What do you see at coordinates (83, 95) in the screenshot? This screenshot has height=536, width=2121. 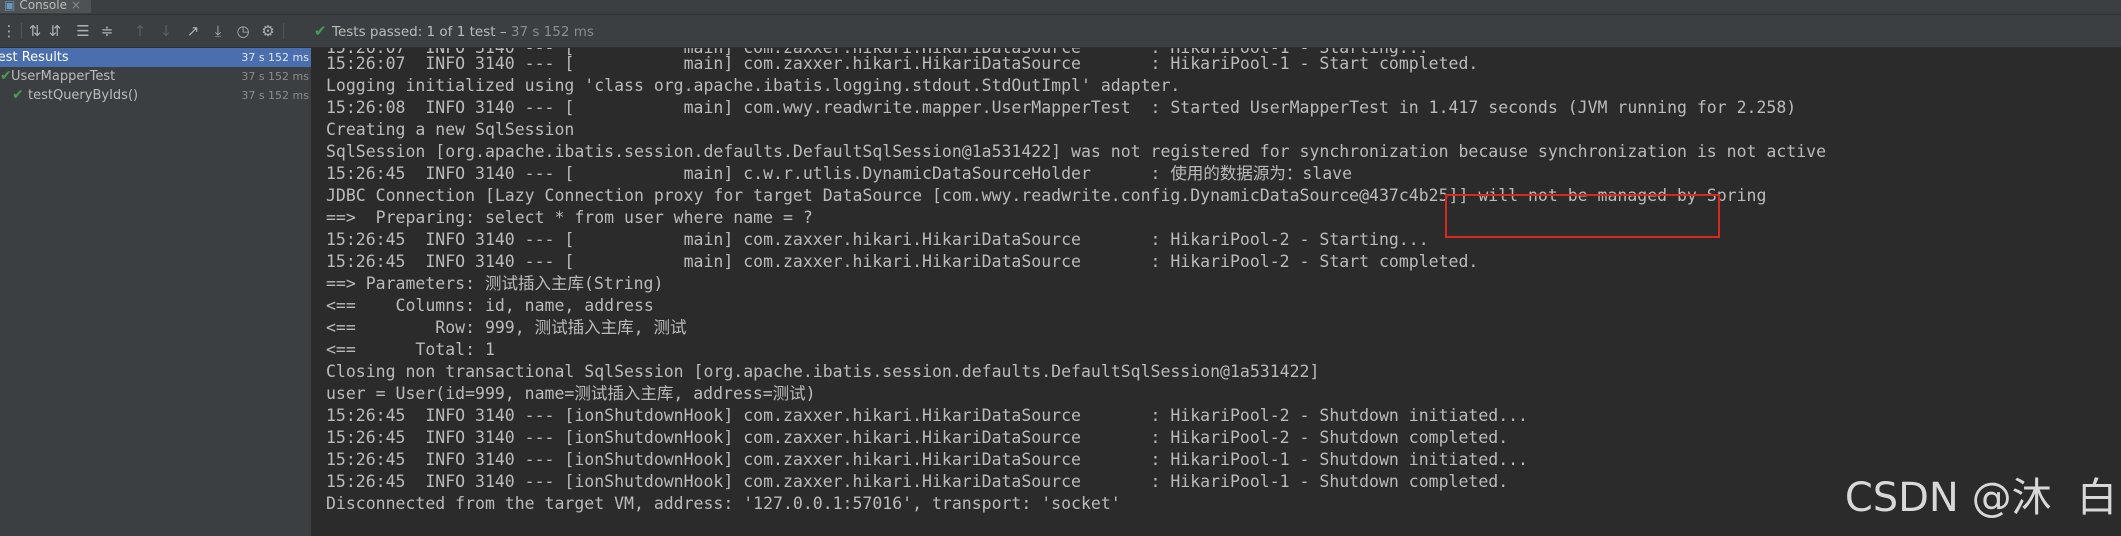 I see `tree-item-label: testQueryByIds()` at bounding box center [83, 95].